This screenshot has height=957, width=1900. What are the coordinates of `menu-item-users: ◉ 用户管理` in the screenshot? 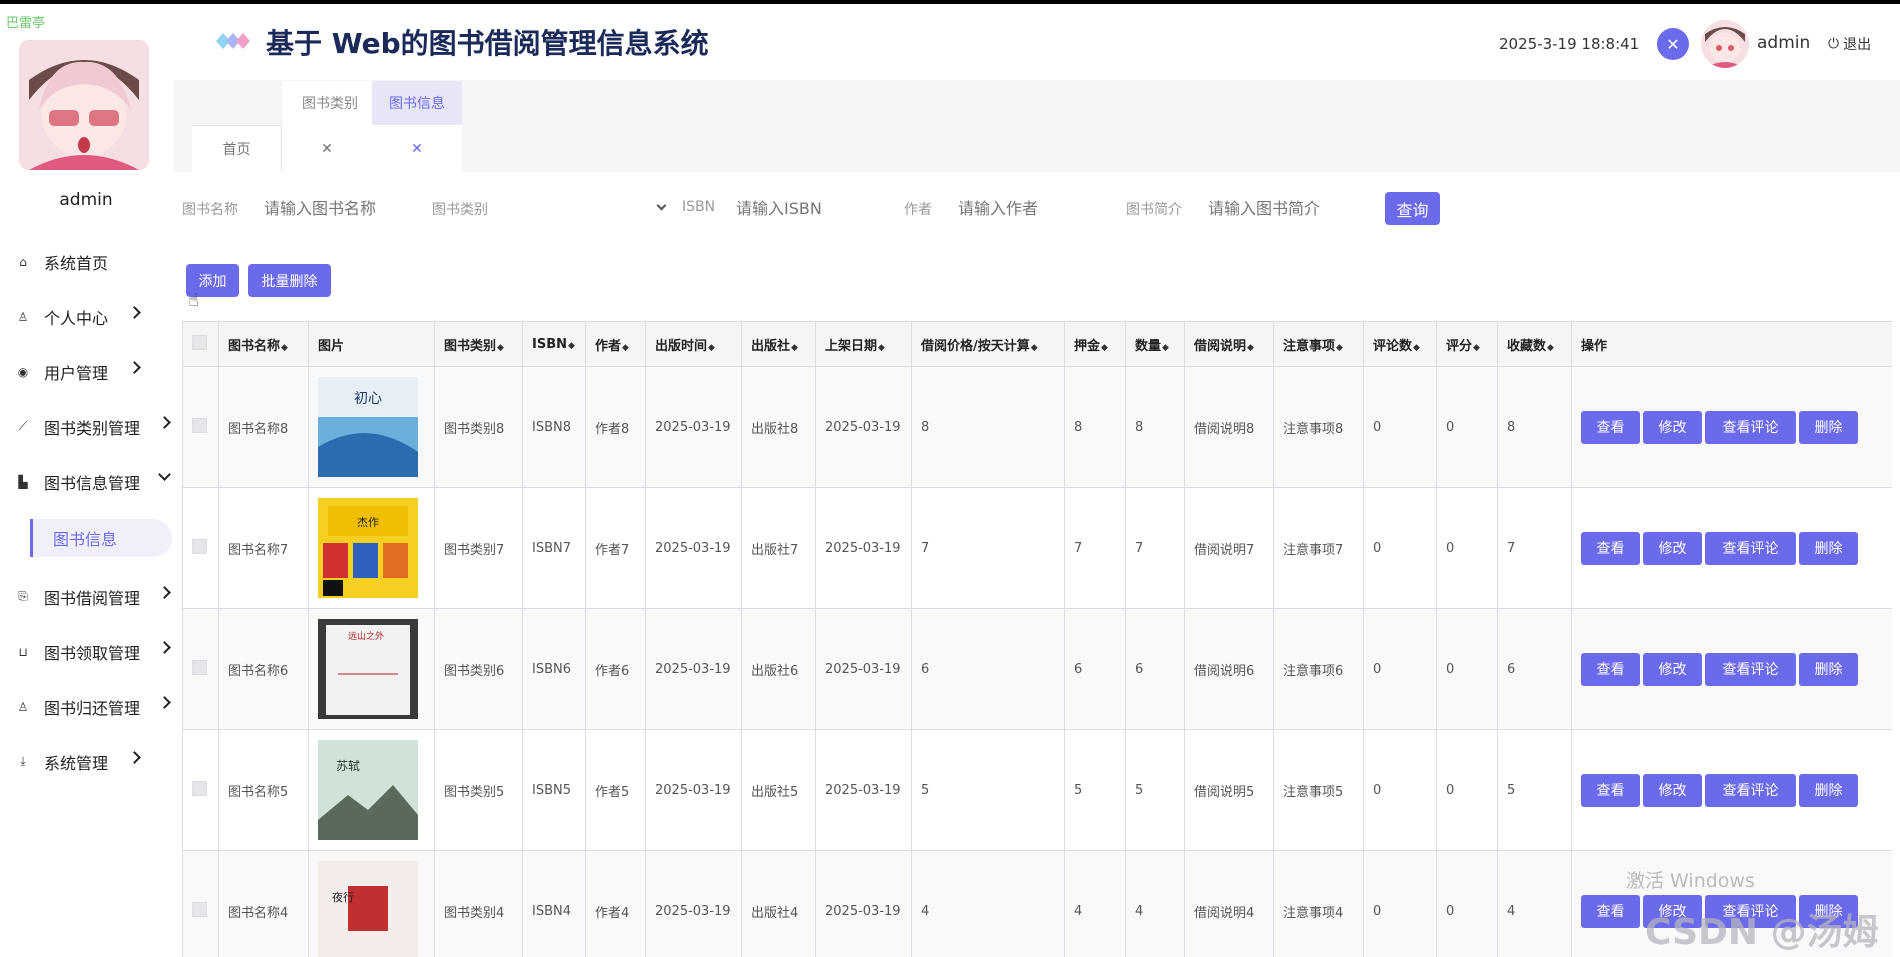 It's located at (86, 371).